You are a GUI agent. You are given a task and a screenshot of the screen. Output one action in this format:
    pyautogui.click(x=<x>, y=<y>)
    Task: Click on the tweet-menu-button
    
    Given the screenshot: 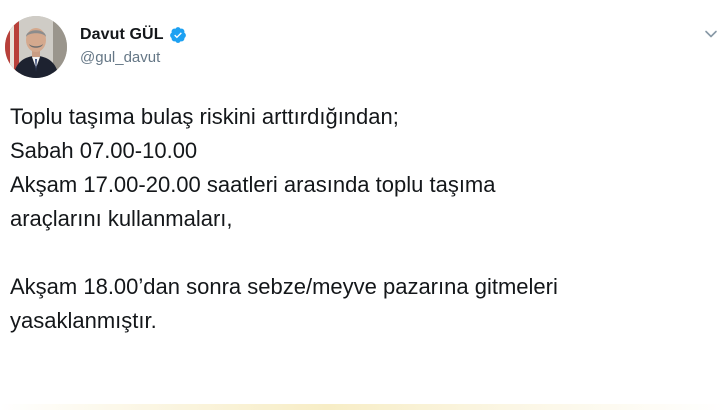 What is the action you would take?
    pyautogui.click(x=711, y=34)
    